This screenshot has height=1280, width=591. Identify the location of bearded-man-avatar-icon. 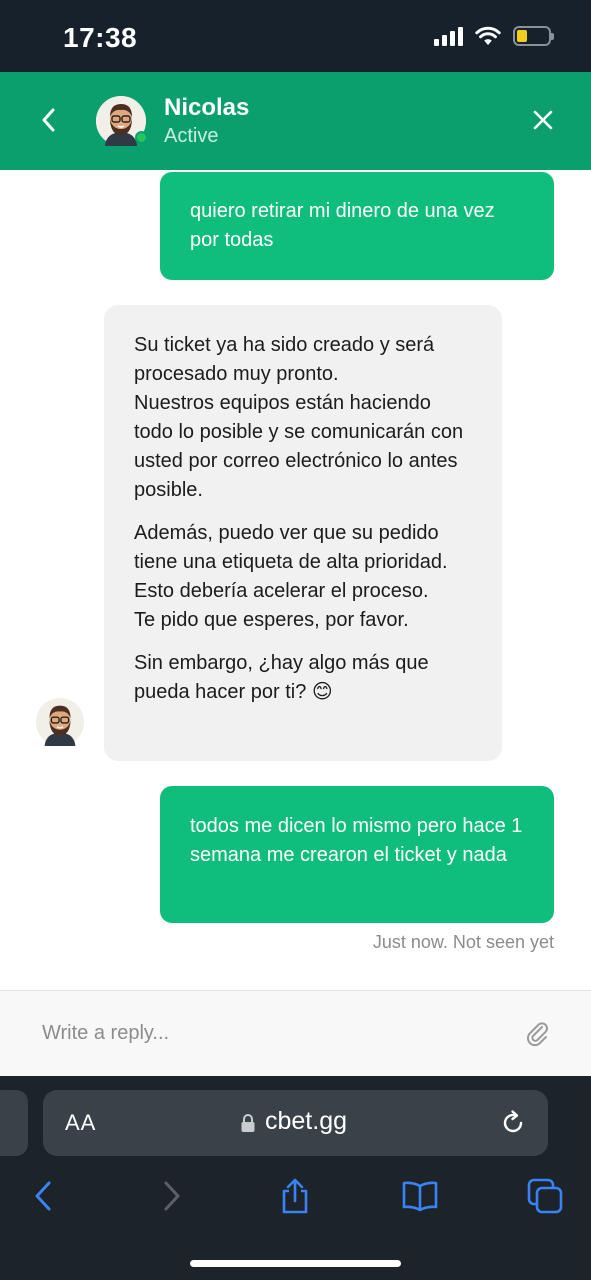
(60, 722).